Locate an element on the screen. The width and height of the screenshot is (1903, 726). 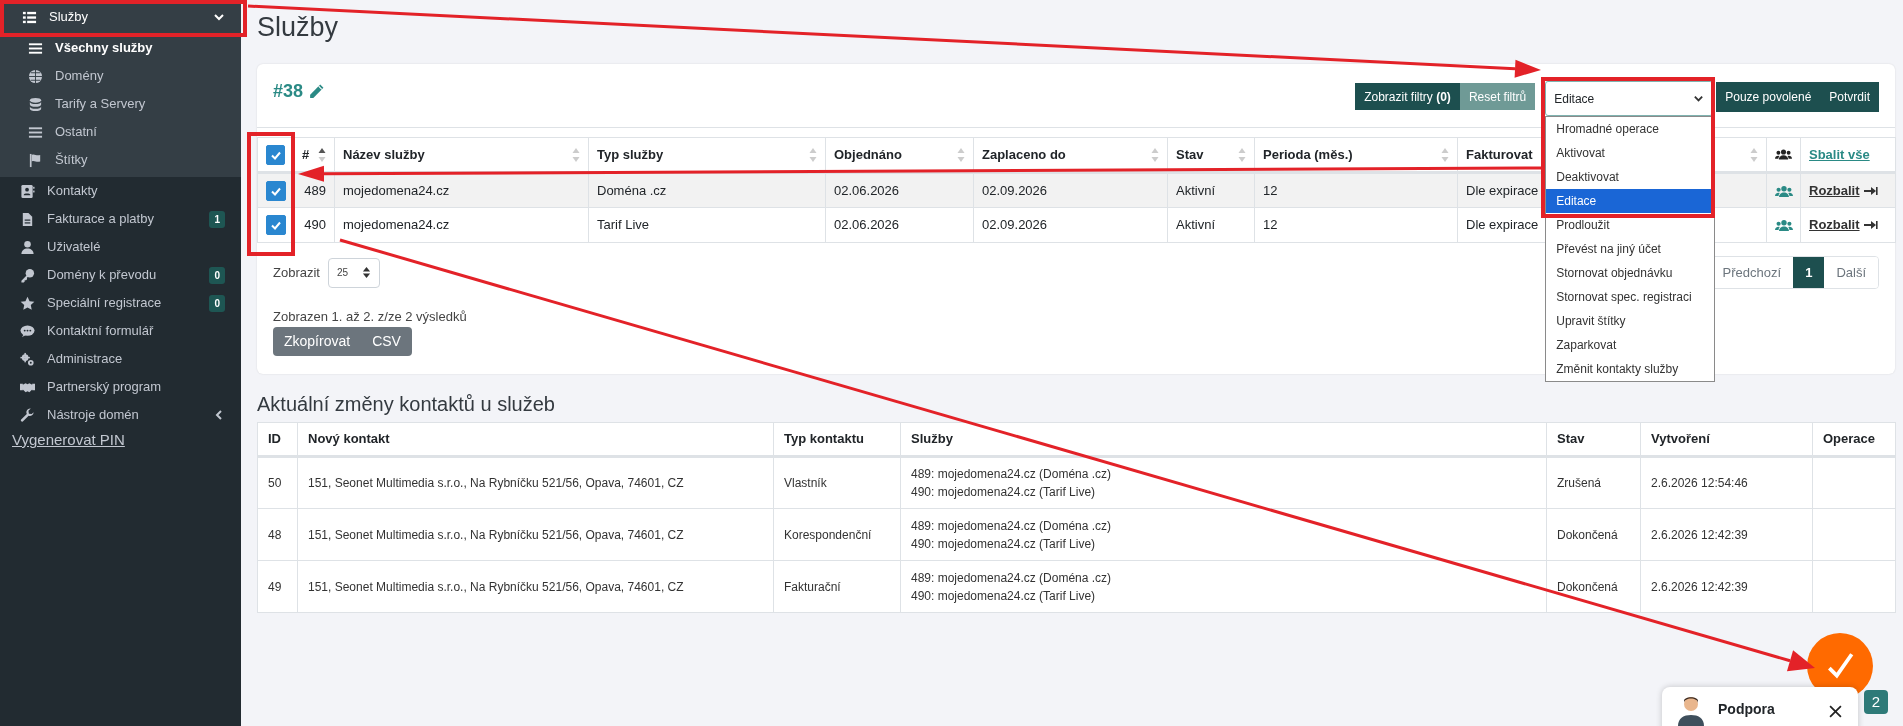
table-cell: Fakturační is located at coordinates (812, 586).